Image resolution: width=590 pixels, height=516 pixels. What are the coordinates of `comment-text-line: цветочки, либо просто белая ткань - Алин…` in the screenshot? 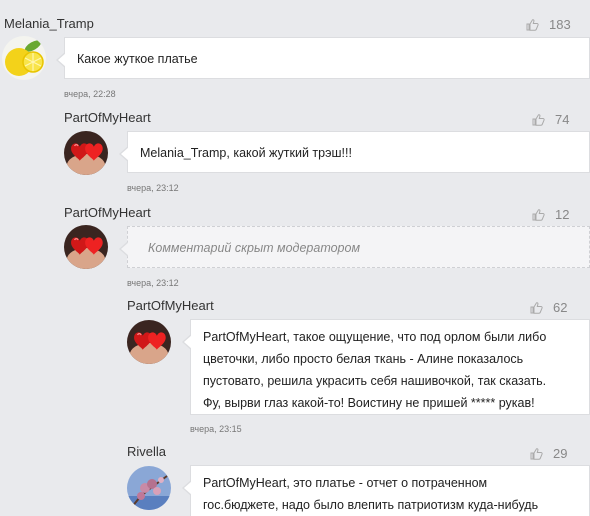 It's located at (363, 359).